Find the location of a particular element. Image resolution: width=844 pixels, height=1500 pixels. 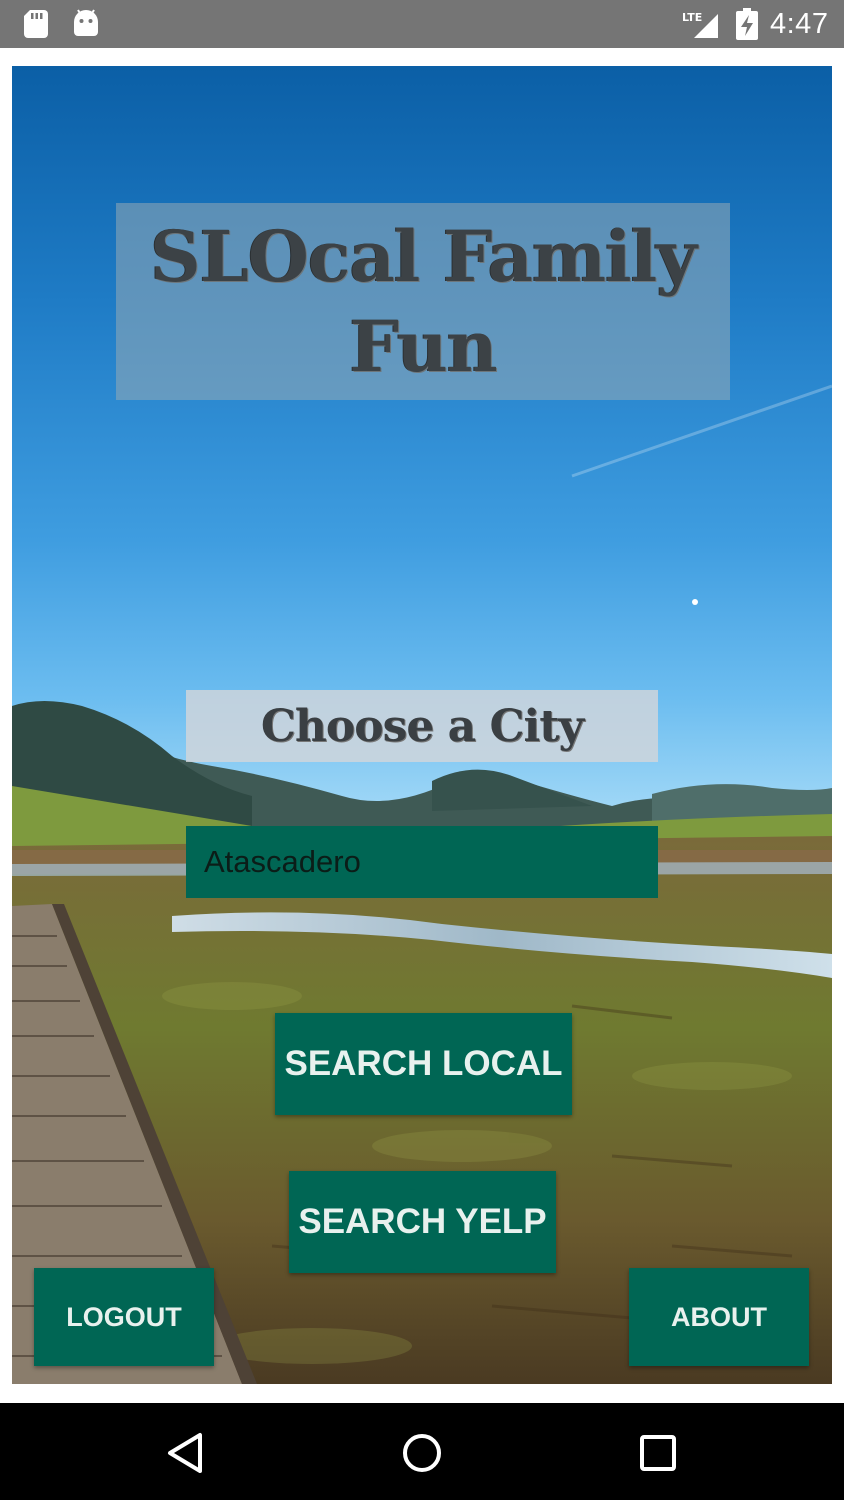

search-yelp-button: SEARCH YELP is located at coordinates (422, 1222).